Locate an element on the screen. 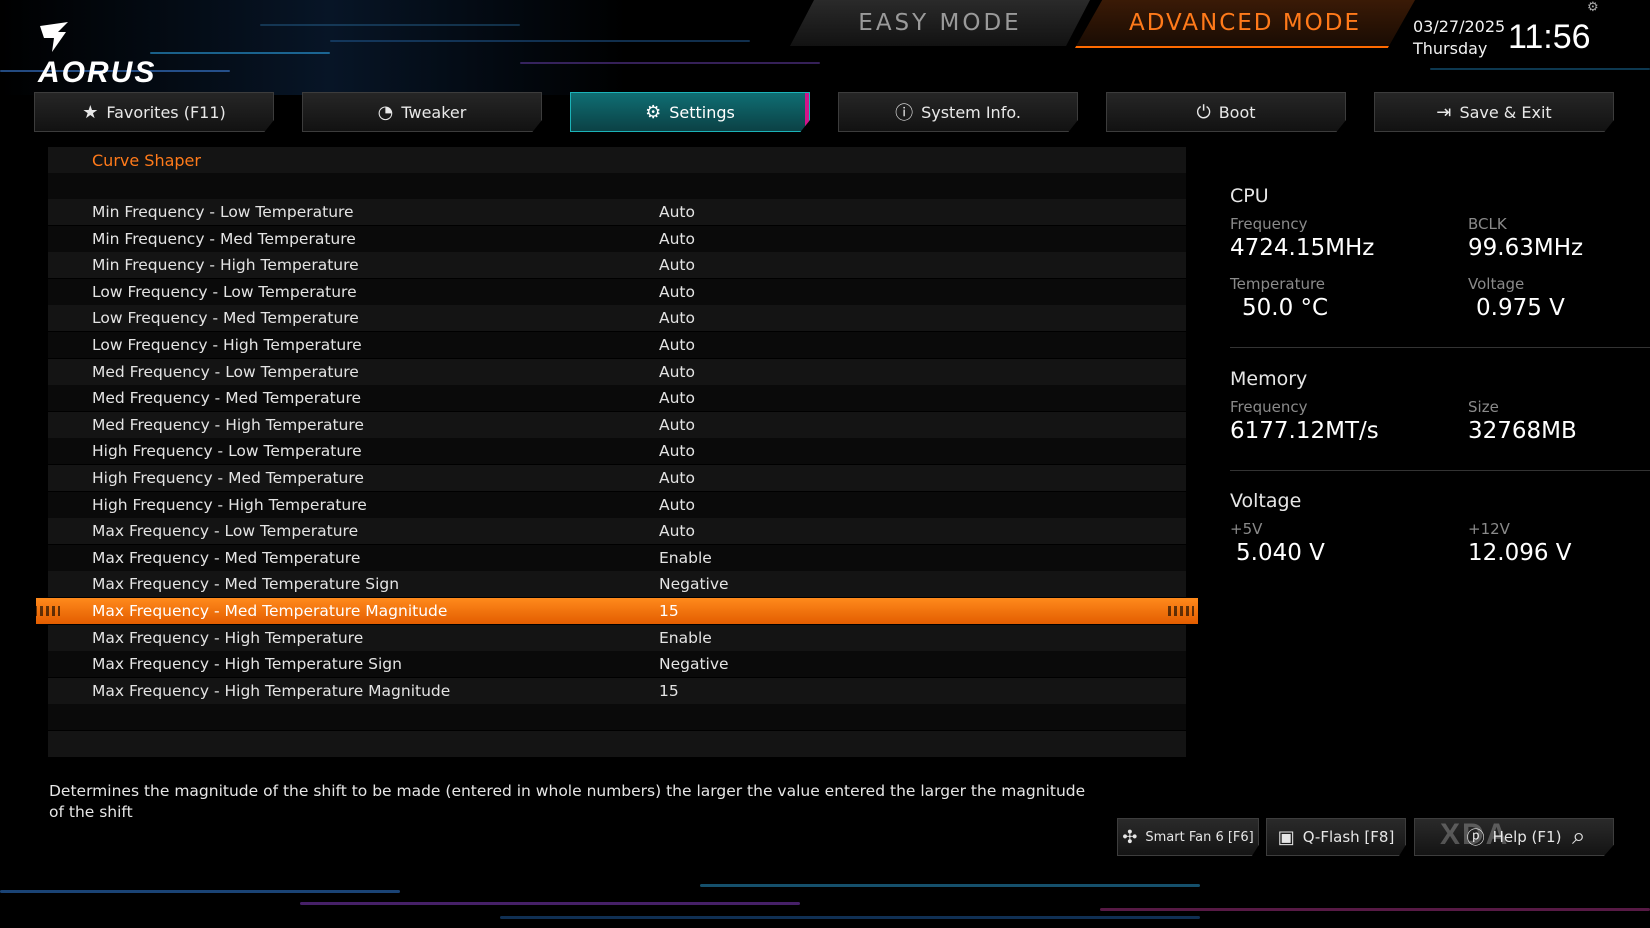  setting-row: Max Frequency - High Temperature Enable is located at coordinates (617, 637).